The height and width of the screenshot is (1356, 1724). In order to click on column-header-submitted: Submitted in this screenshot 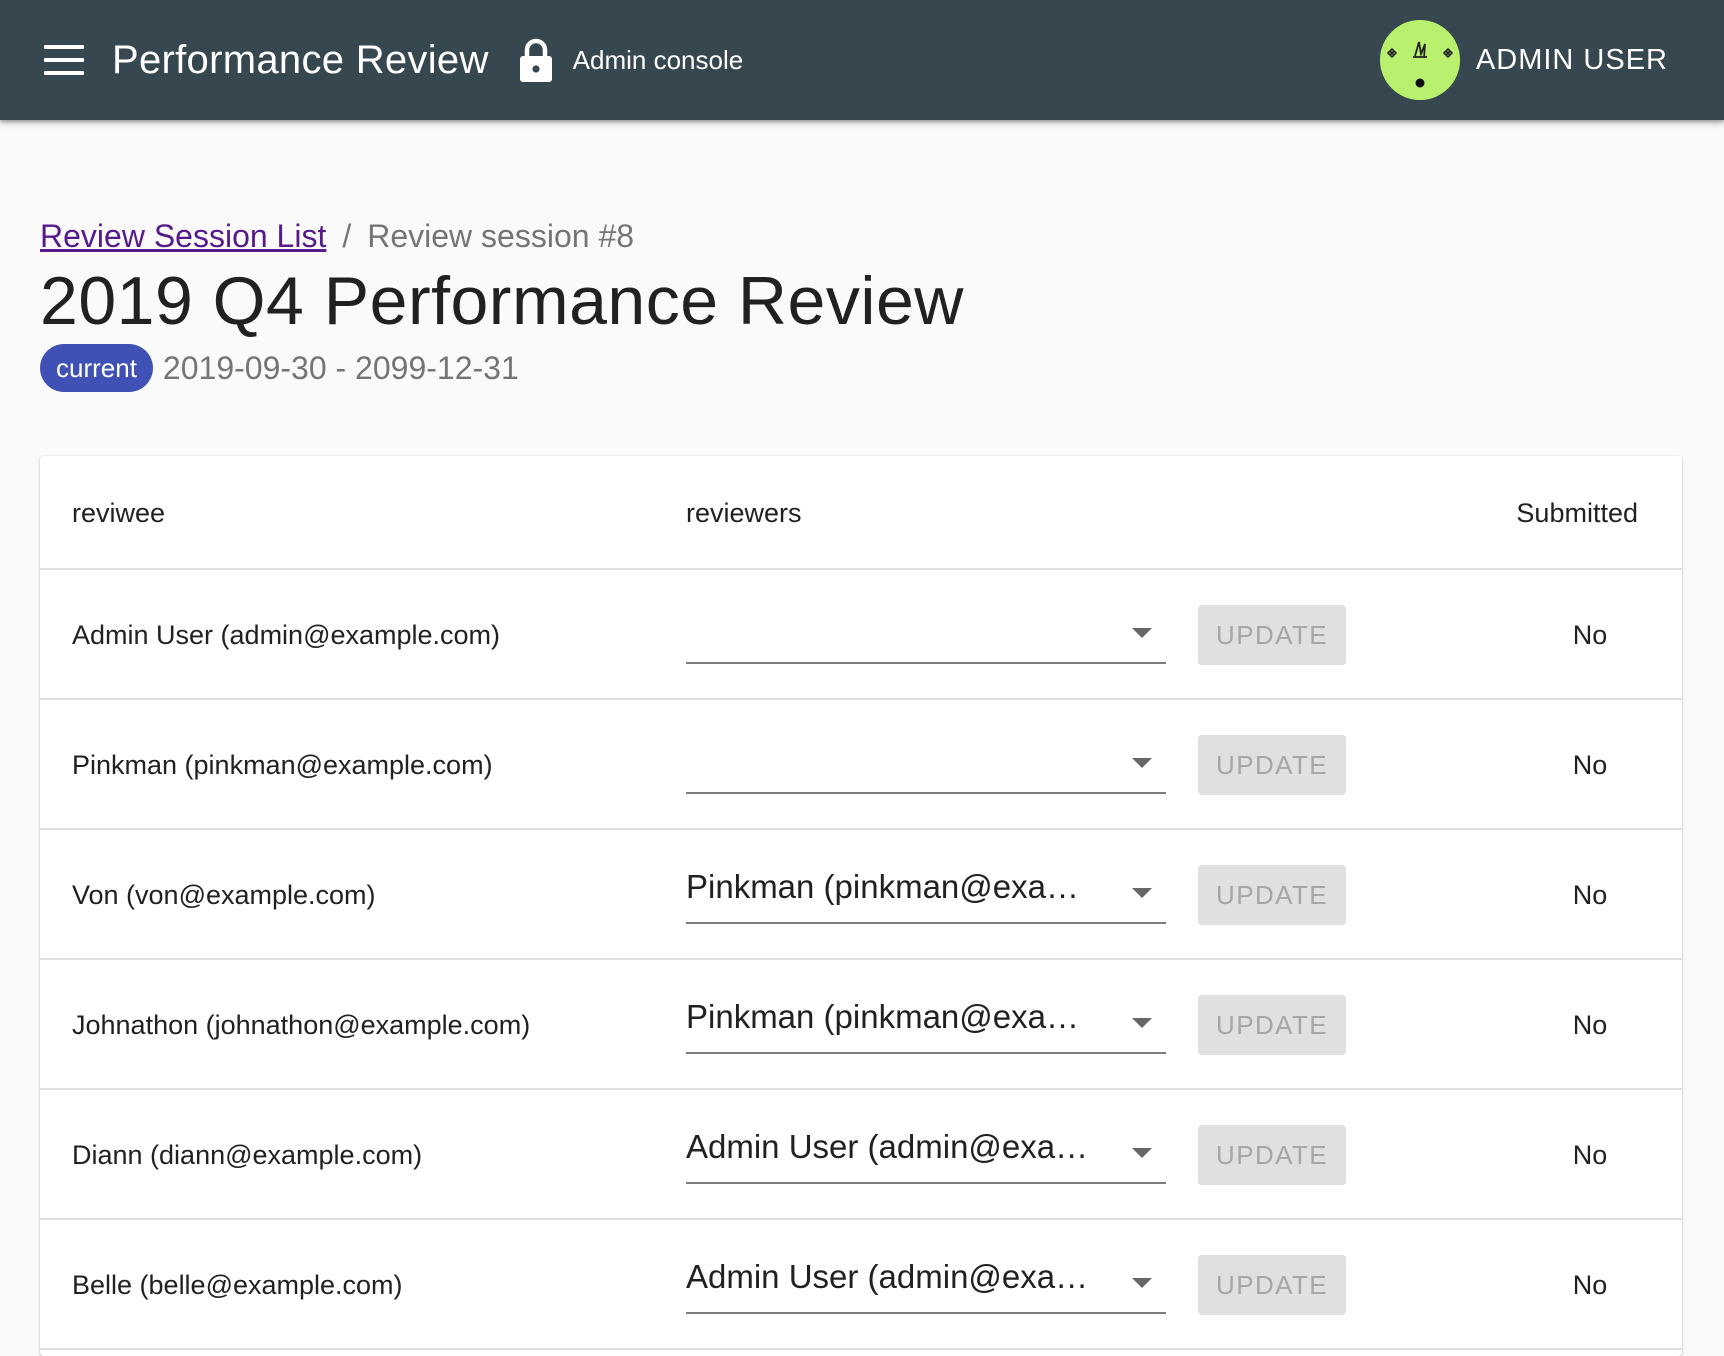, I will do `click(1577, 513)`.